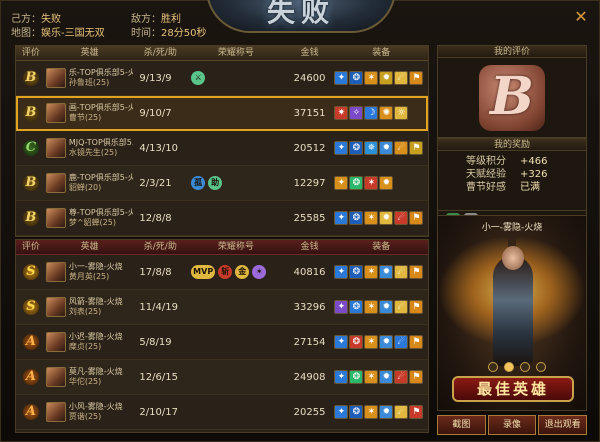 The width and height of the screenshot is (600, 442). I want to click on player-row: B 鹿-TOP俱乐部5-火...貂蝉(20) 2/3/21 孤助 12297 ✦❂✶✹, so click(222, 183).